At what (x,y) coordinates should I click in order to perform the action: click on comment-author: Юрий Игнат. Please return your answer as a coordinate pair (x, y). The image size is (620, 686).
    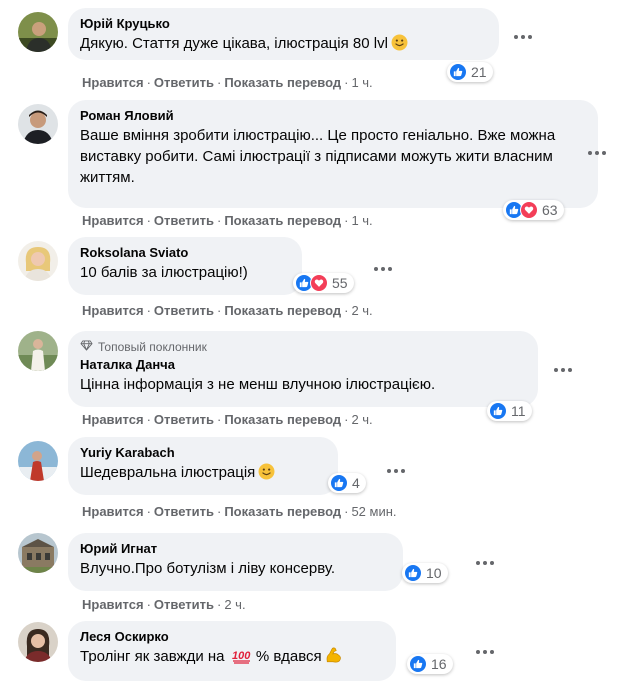
    Looking at the image, I should click on (235, 549).